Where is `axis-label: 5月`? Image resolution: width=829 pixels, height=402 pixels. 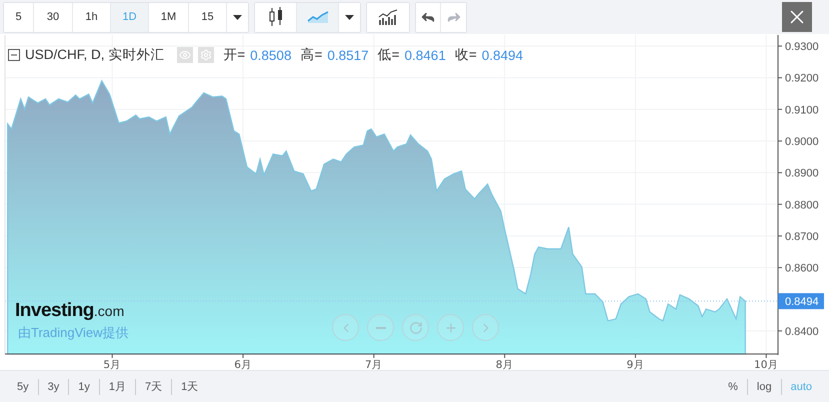
axis-label: 5月 is located at coordinates (112, 364).